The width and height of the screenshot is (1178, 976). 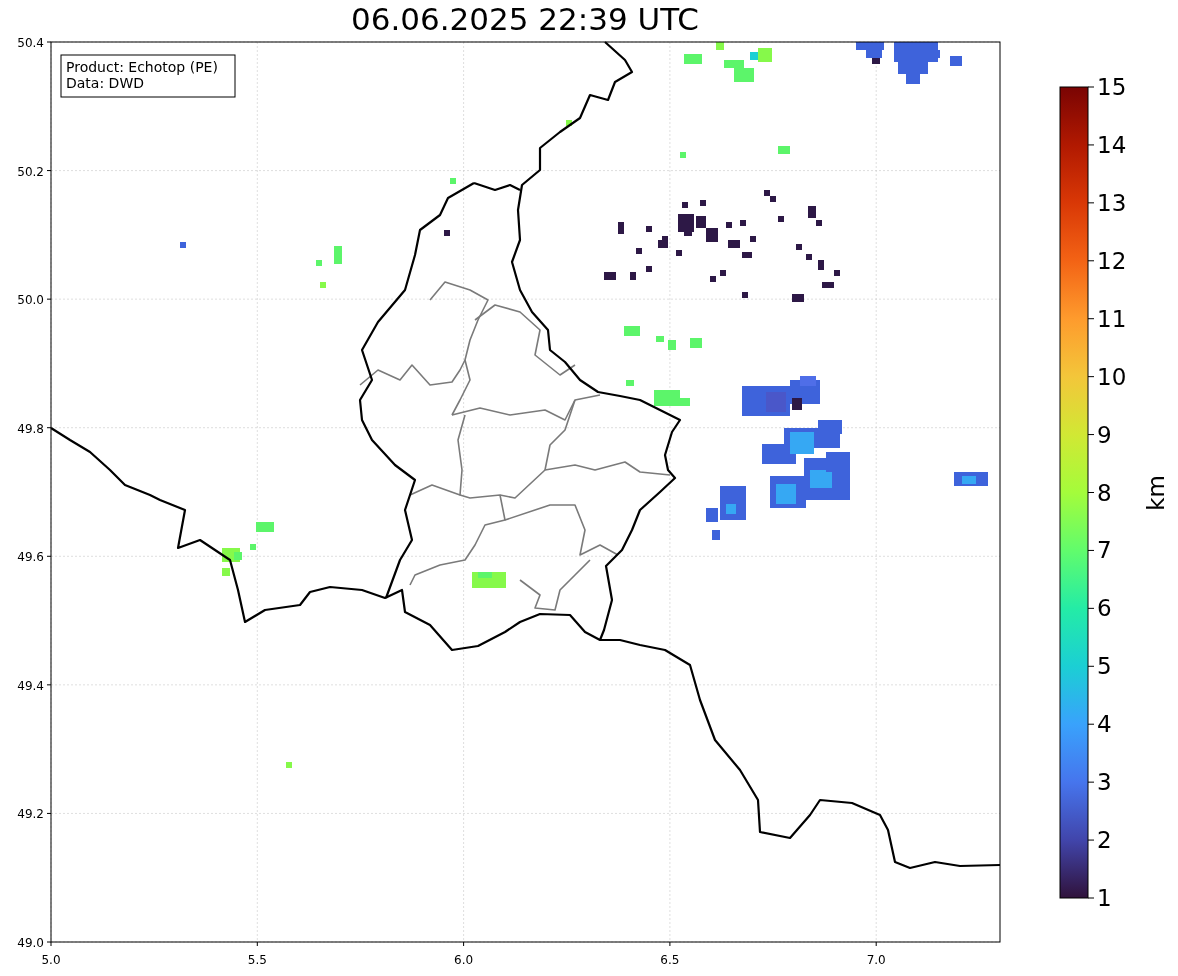 What do you see at coordinates (1104, 666) in the screenshot?
I see `colorbar-tick-label: 5` at bounding box center [1104, 666].